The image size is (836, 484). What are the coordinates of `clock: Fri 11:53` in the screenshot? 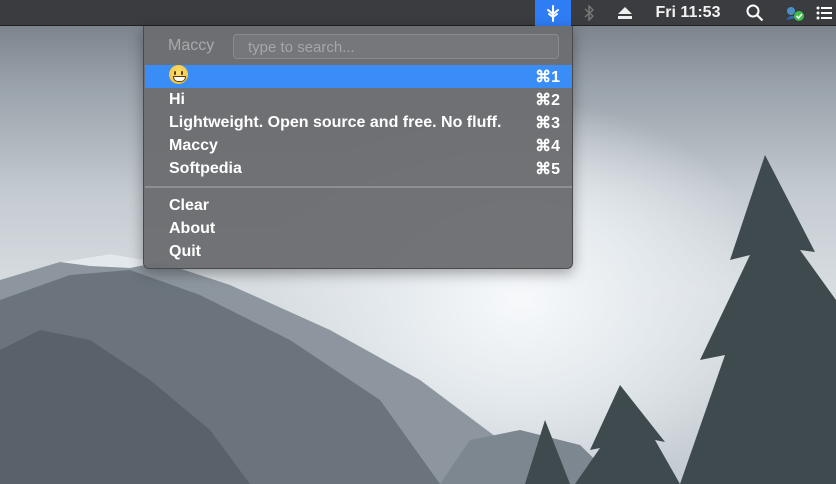 It's located at (688, 13).